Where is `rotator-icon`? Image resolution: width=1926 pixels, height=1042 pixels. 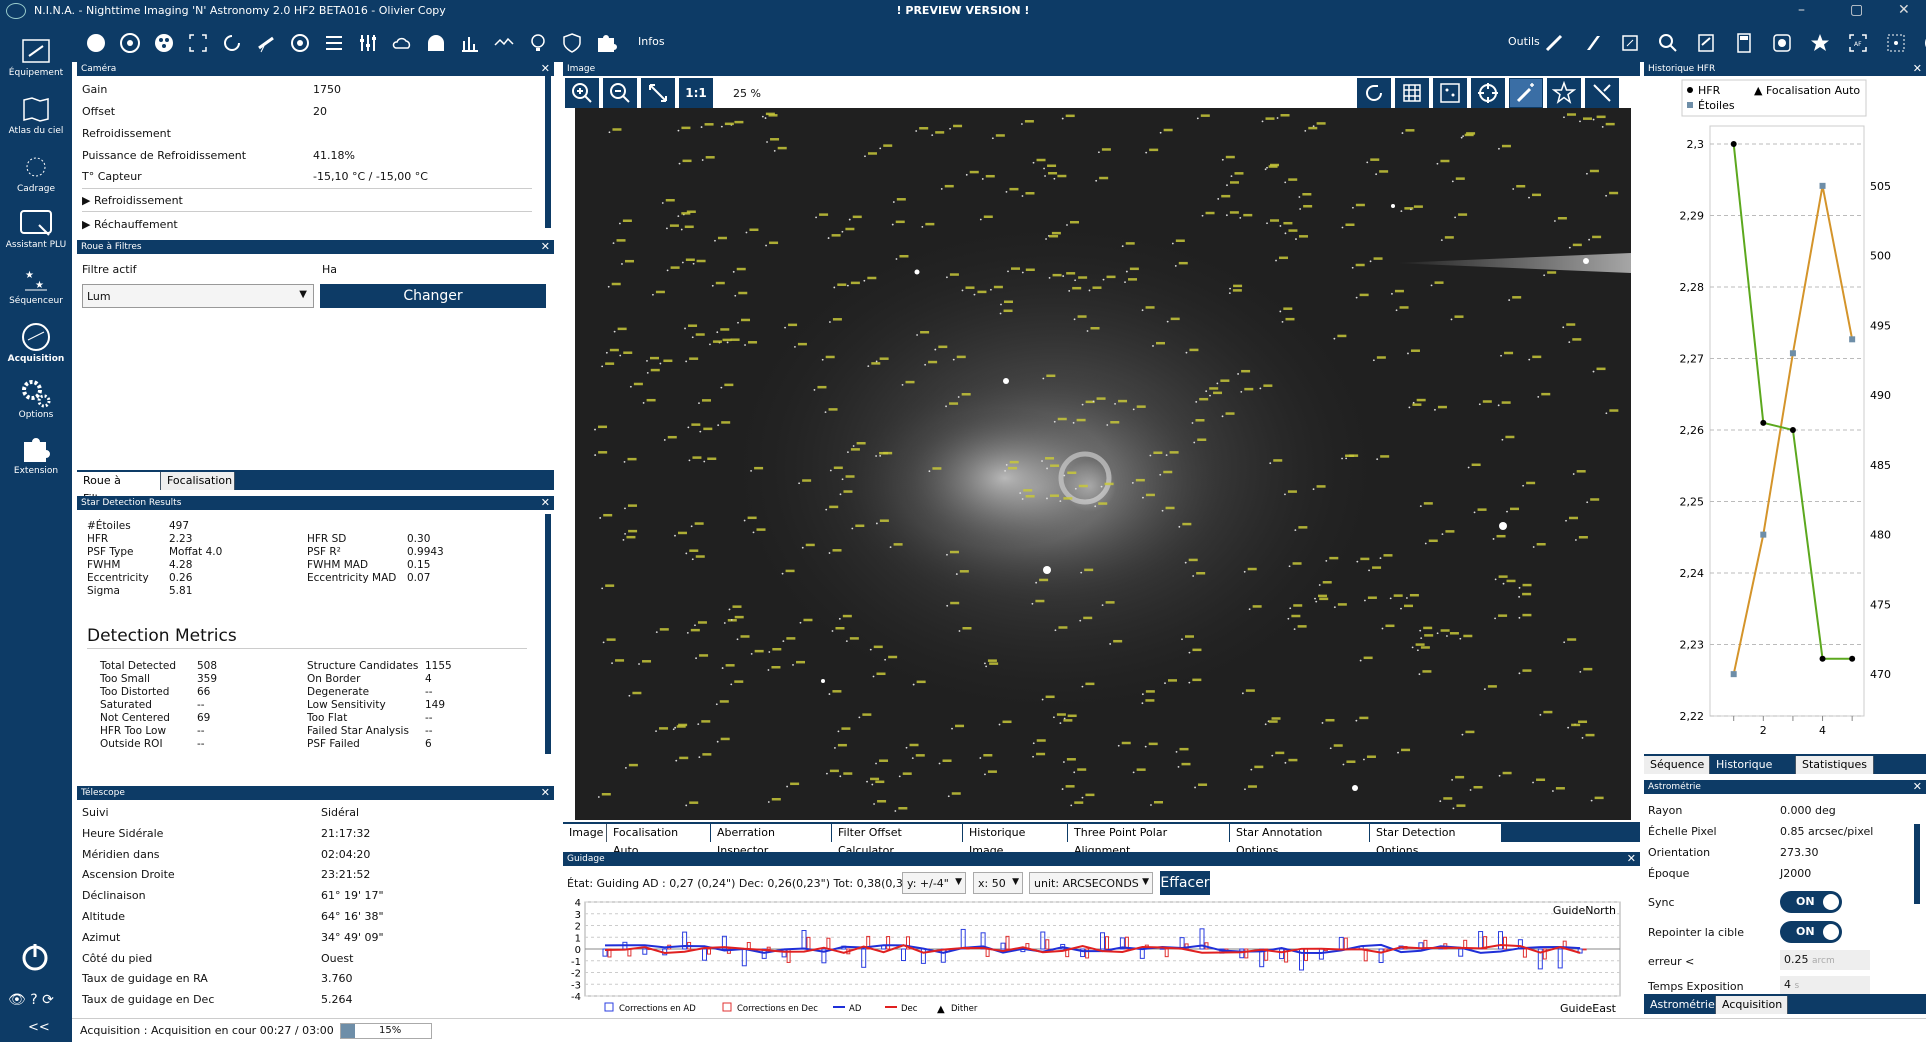
rotator-icon is located at coordinates (232, 43).